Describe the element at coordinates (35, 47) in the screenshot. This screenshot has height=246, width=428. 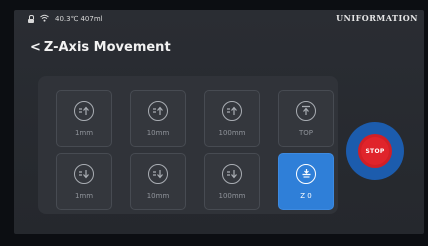
I see `back-chevron-icon: <` at that location.